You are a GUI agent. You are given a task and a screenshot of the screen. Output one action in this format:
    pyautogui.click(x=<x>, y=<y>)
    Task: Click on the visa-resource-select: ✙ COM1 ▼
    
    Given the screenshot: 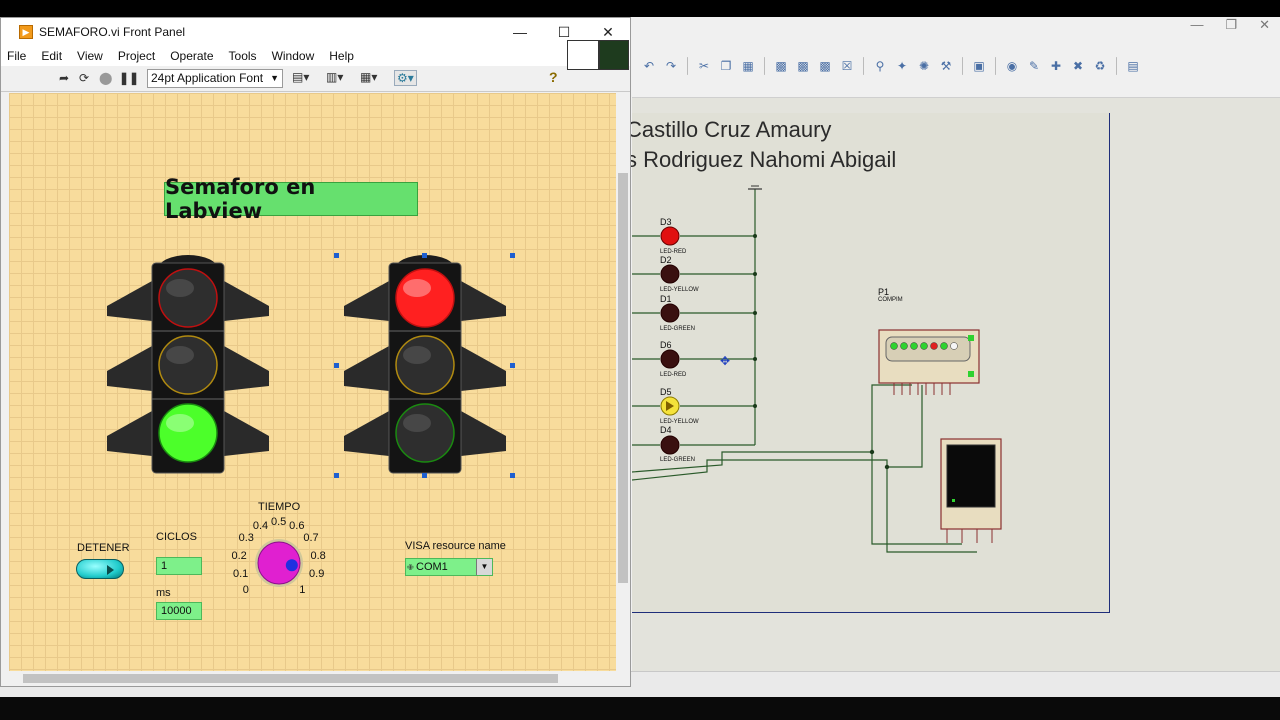 What is the action you would take?
    pyautogui.click(x=449, y=567)
    